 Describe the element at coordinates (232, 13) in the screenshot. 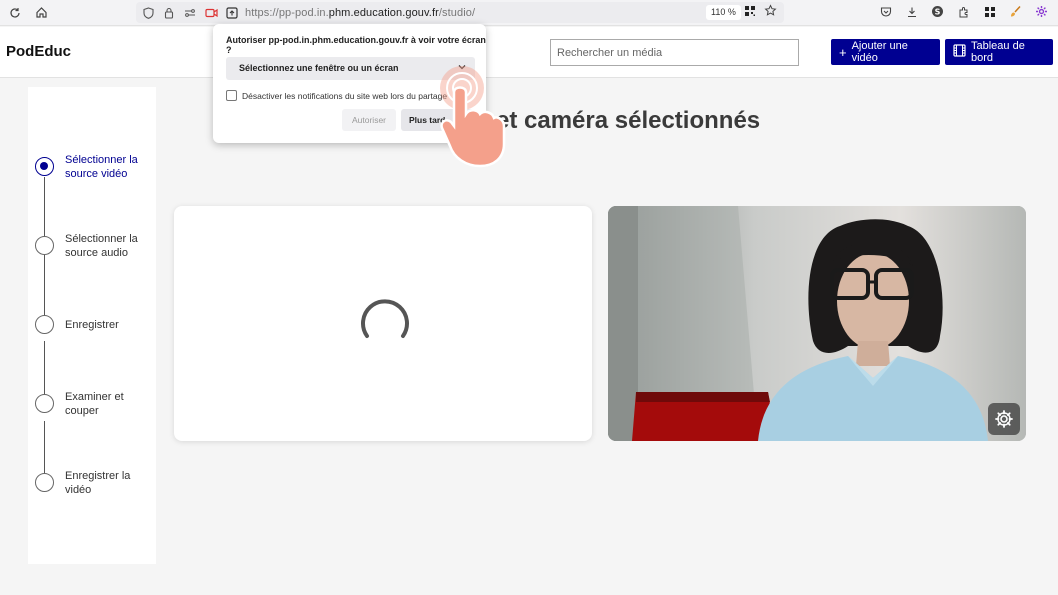

I see `screen-share-icon` at that location.